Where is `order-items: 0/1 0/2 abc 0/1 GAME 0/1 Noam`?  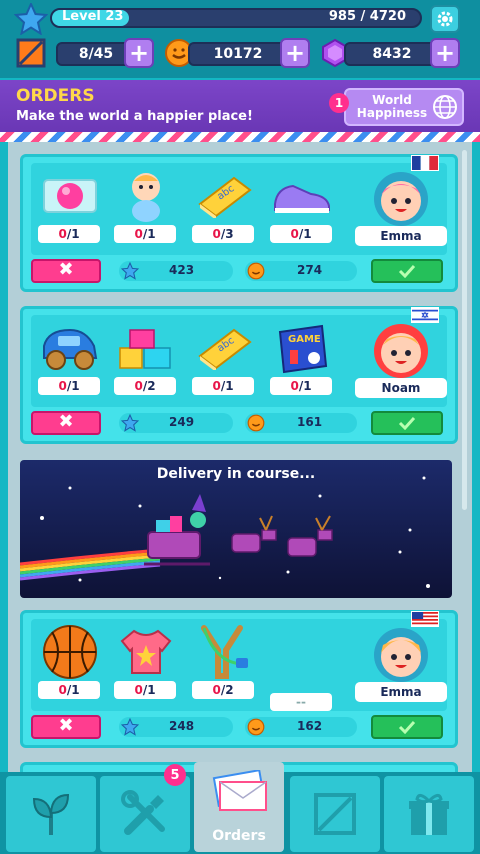
order-items: 0/1 0/2 abc 0/1 GAME 0/1 Noam is located at coordinates (239, 357).